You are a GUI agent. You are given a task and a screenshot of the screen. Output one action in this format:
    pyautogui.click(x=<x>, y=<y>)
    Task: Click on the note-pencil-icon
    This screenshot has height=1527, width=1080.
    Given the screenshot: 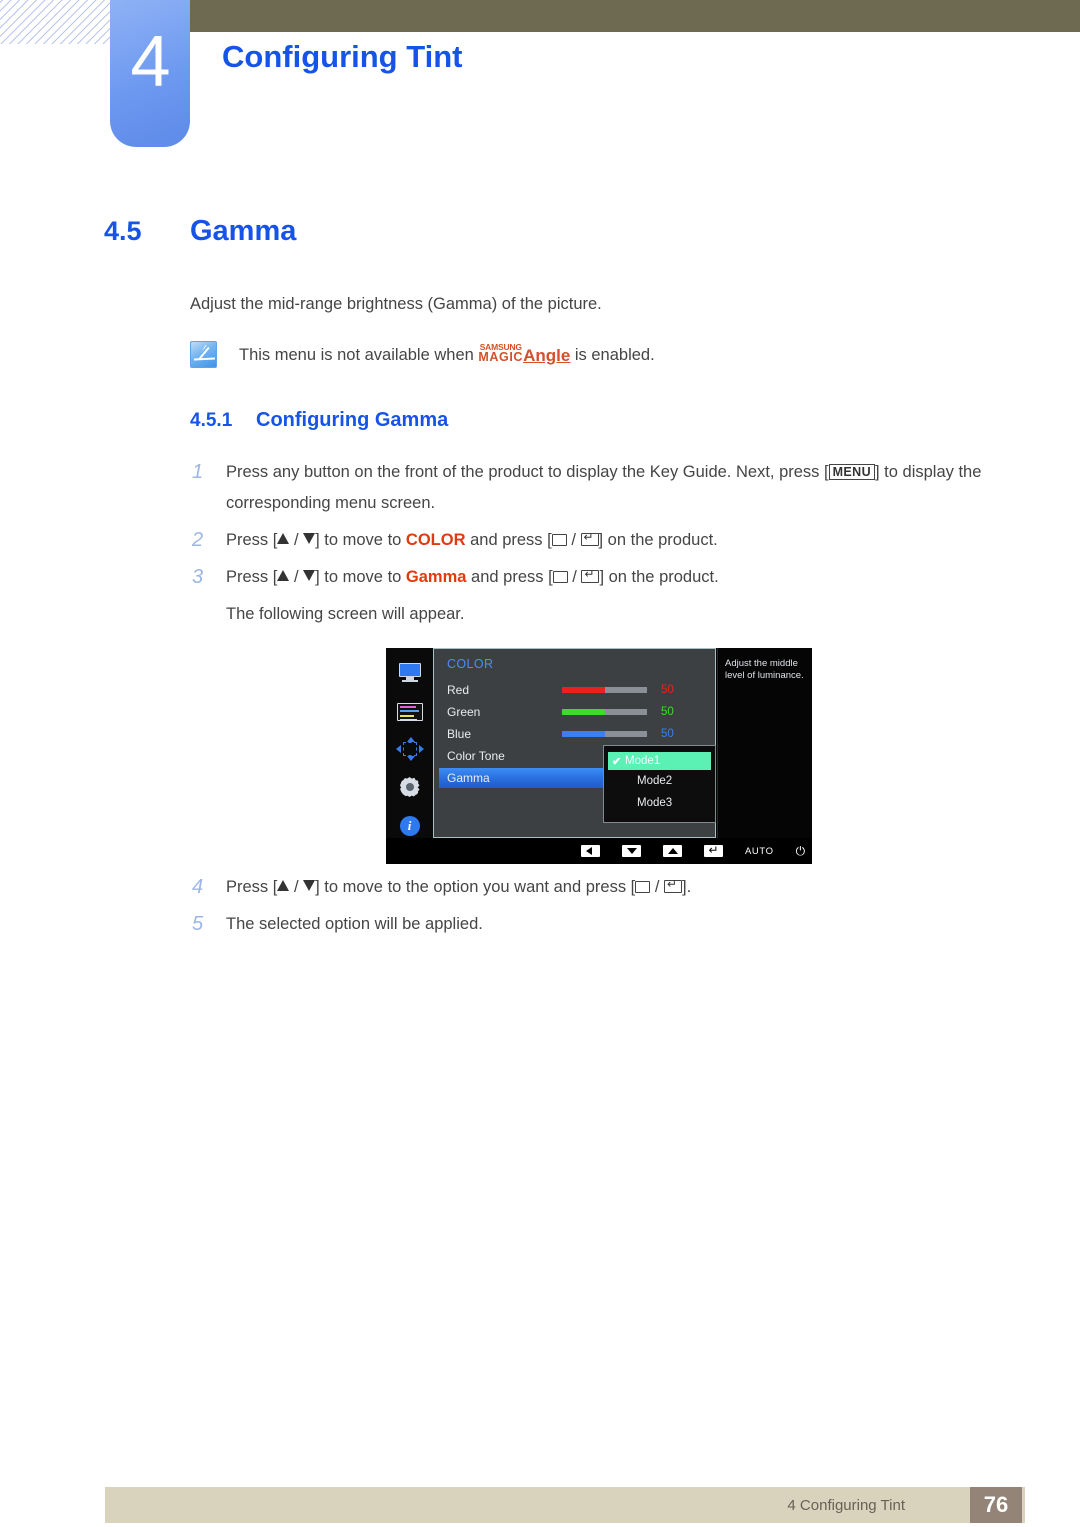 What is the action you would take?
    pyautogui.click(x=203, y=354)
    